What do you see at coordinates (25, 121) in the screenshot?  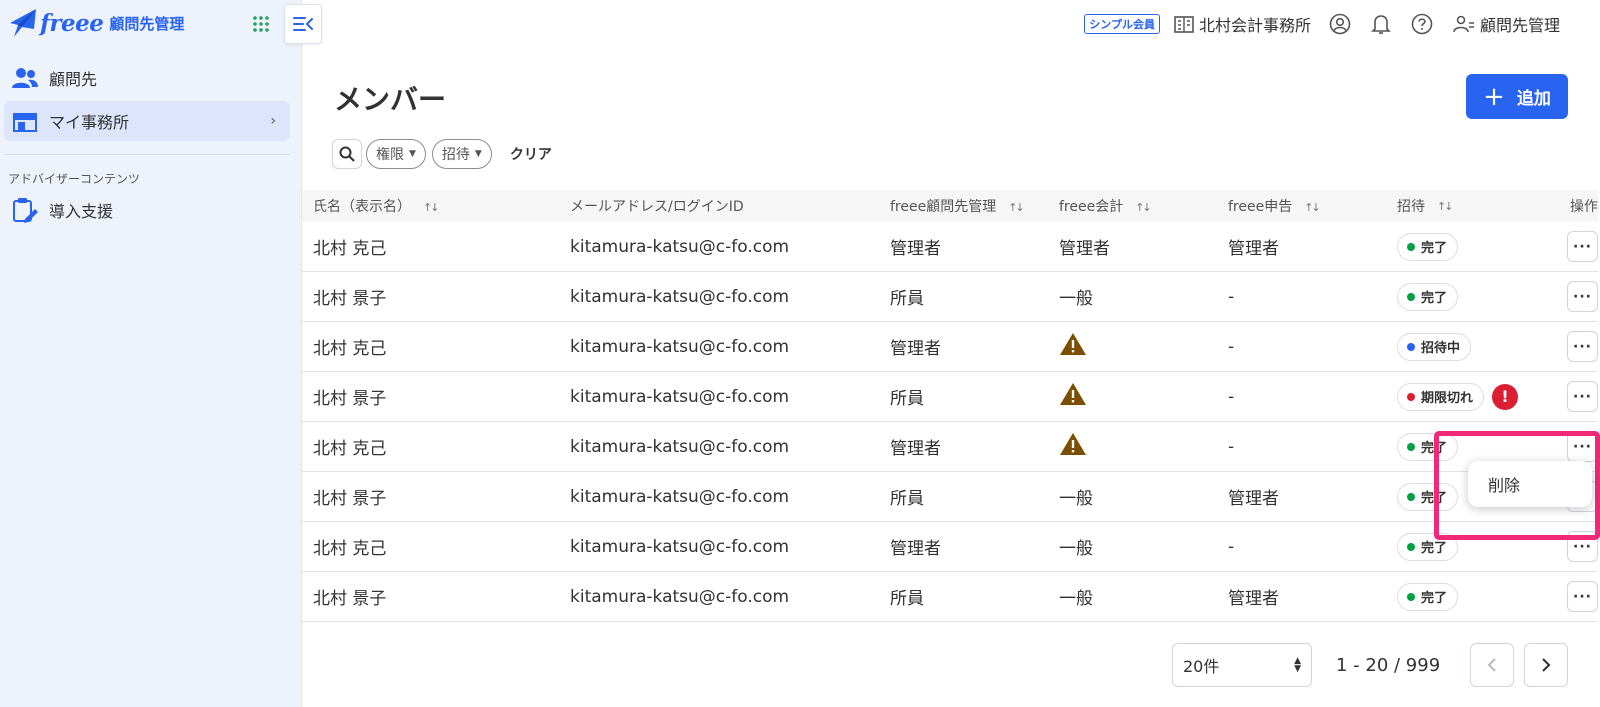 I see `office-icon` at bounding box center [25, 121].